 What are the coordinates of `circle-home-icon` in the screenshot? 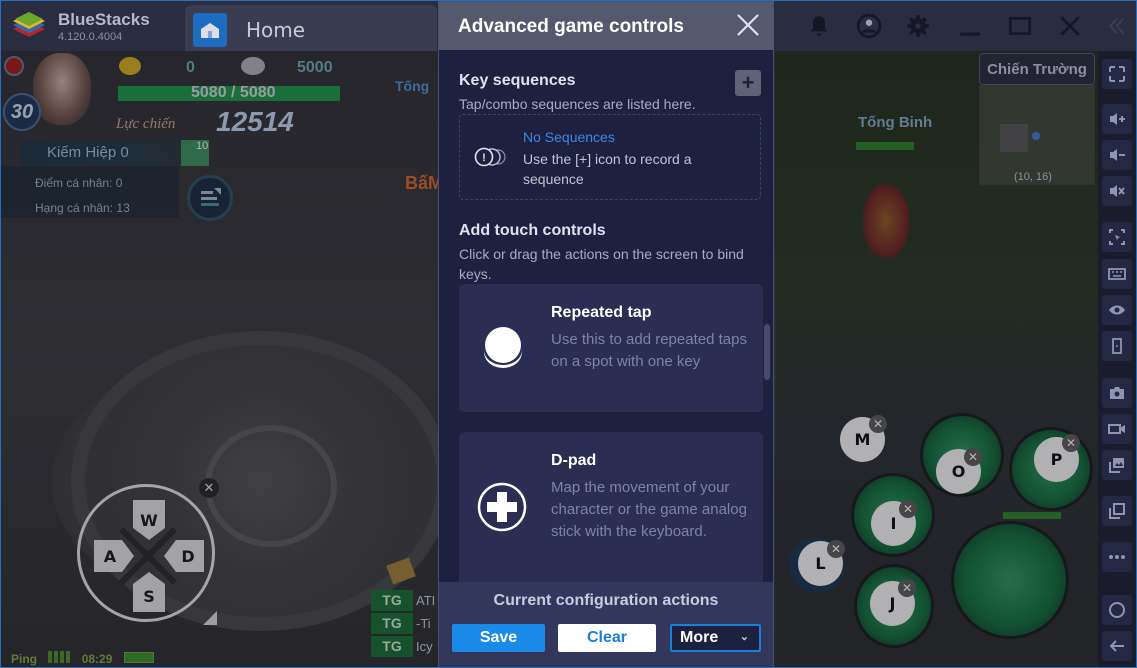 It's located at (1117, 610).